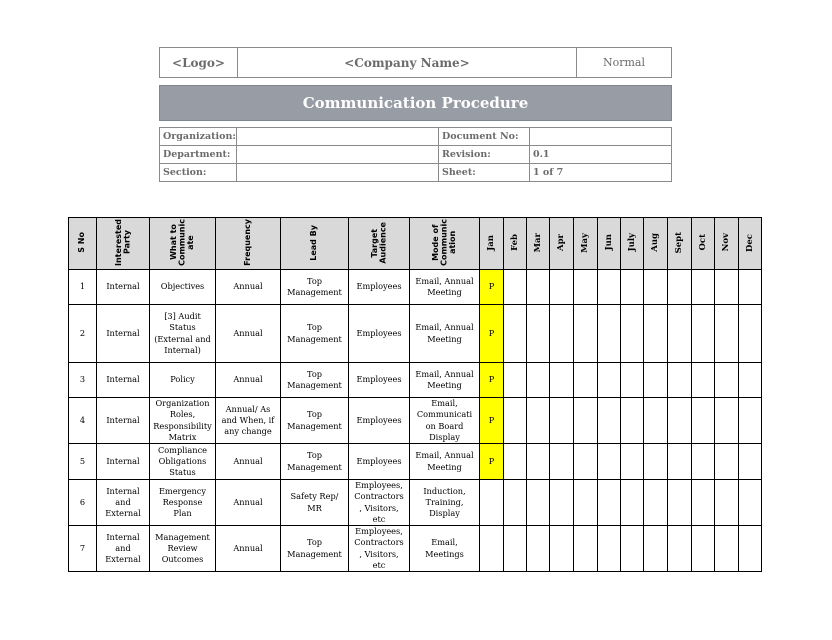 Image resolution: width=832 pixels, height=640 pixels. What do you see at coordinates (314, 502) in the screenshot?
I see `cell-lead: Safety Rep/ MR` at bounding box center [314, 502].